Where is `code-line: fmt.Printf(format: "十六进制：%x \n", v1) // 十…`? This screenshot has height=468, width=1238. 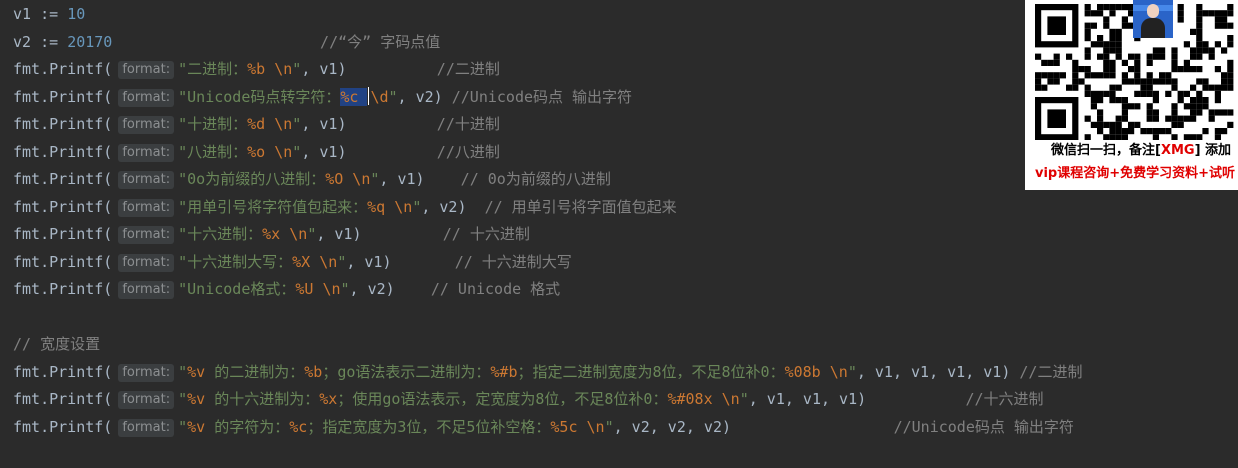
code-line: fmt.Printf(format: "十六进制：%x \n", v1) // 十… is located at coordinates (271, 234).